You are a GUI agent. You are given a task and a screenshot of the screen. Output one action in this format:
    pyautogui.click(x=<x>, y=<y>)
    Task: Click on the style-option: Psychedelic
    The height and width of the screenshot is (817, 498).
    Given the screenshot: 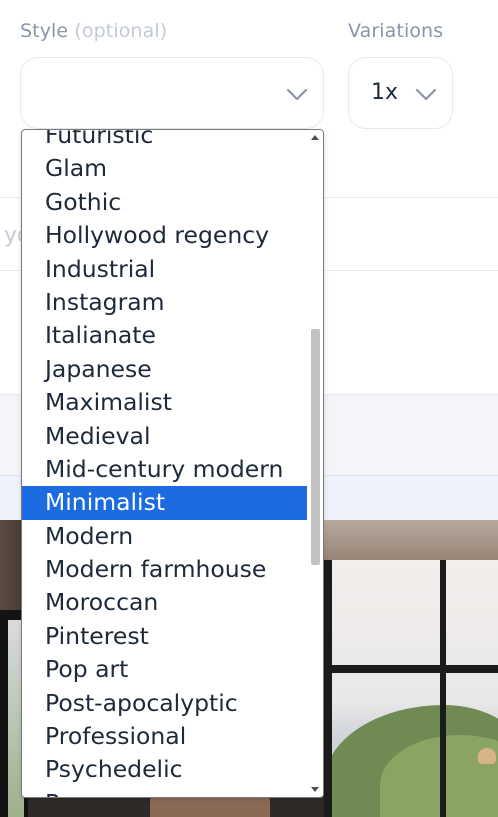 What is the action you would take?
    pyautogui.click(x=164, y=769)
    